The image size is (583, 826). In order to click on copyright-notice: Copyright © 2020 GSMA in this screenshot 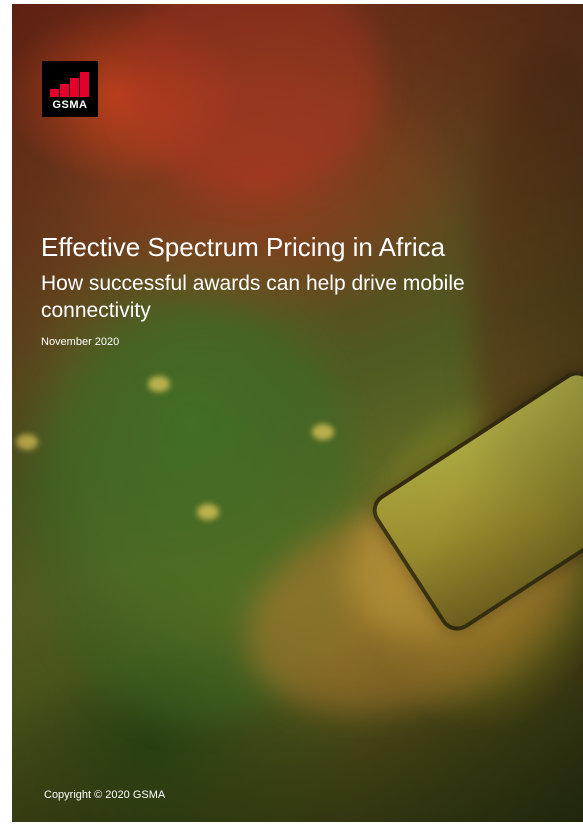, I will do `click(105, 795)`.